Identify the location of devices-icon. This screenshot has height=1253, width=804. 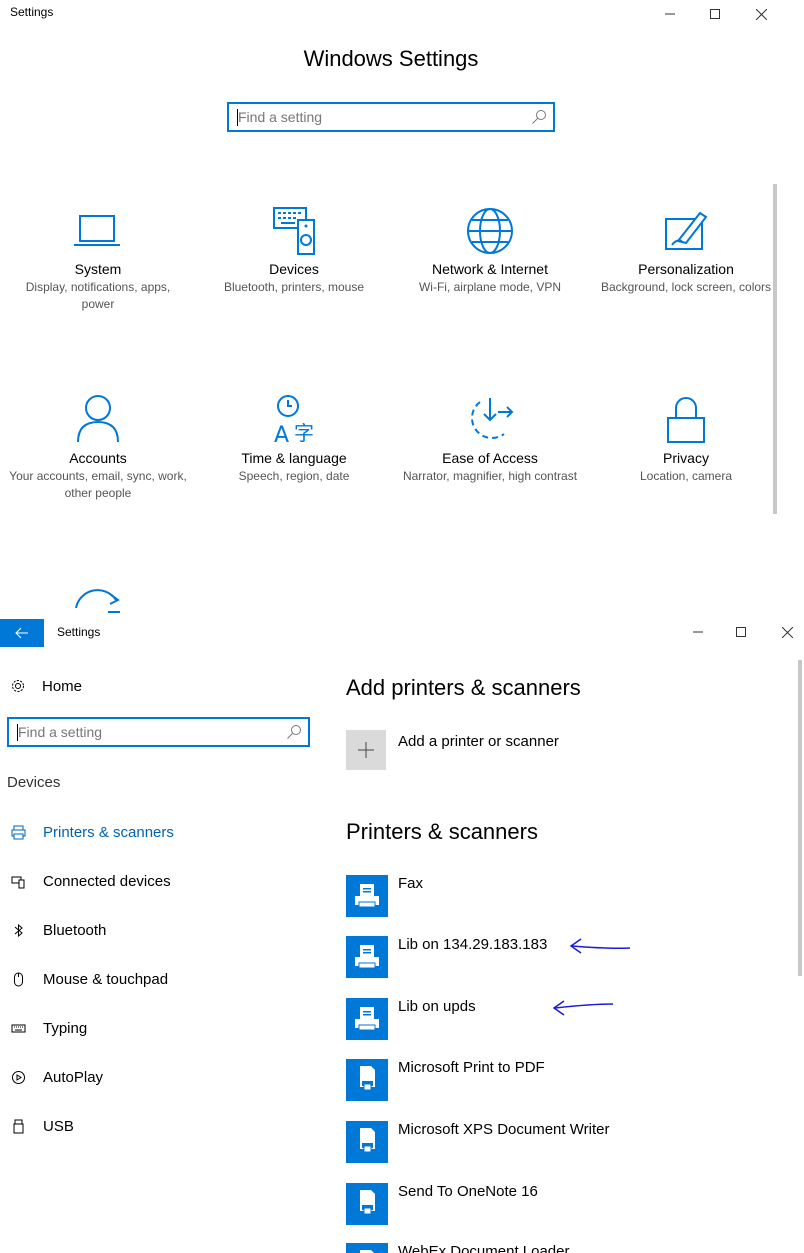
(294, 231).